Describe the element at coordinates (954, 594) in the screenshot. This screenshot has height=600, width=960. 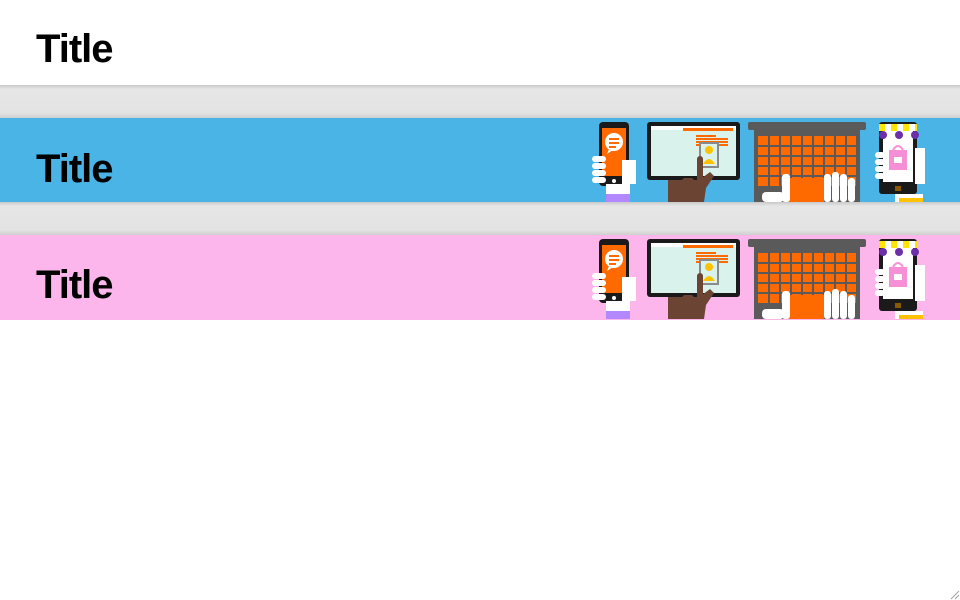
I see `resize-grip-icon` at that location.